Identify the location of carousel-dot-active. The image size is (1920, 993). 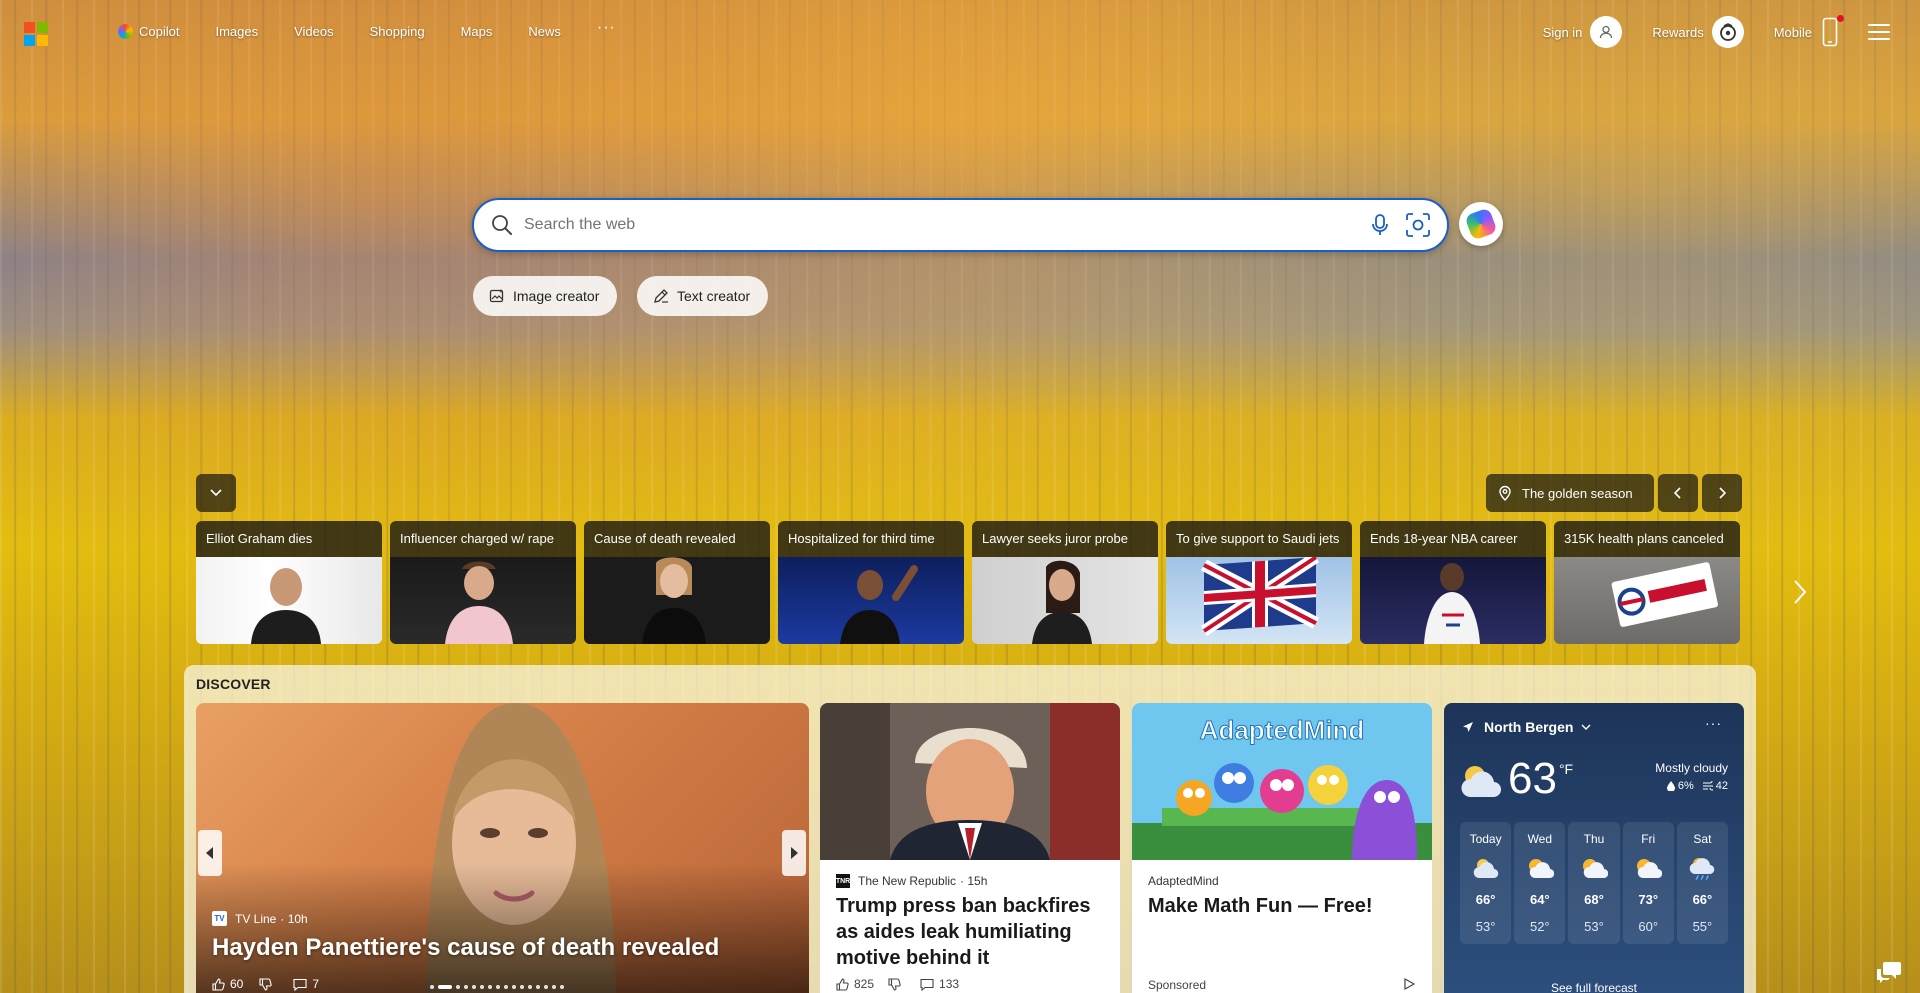
(445, 987).